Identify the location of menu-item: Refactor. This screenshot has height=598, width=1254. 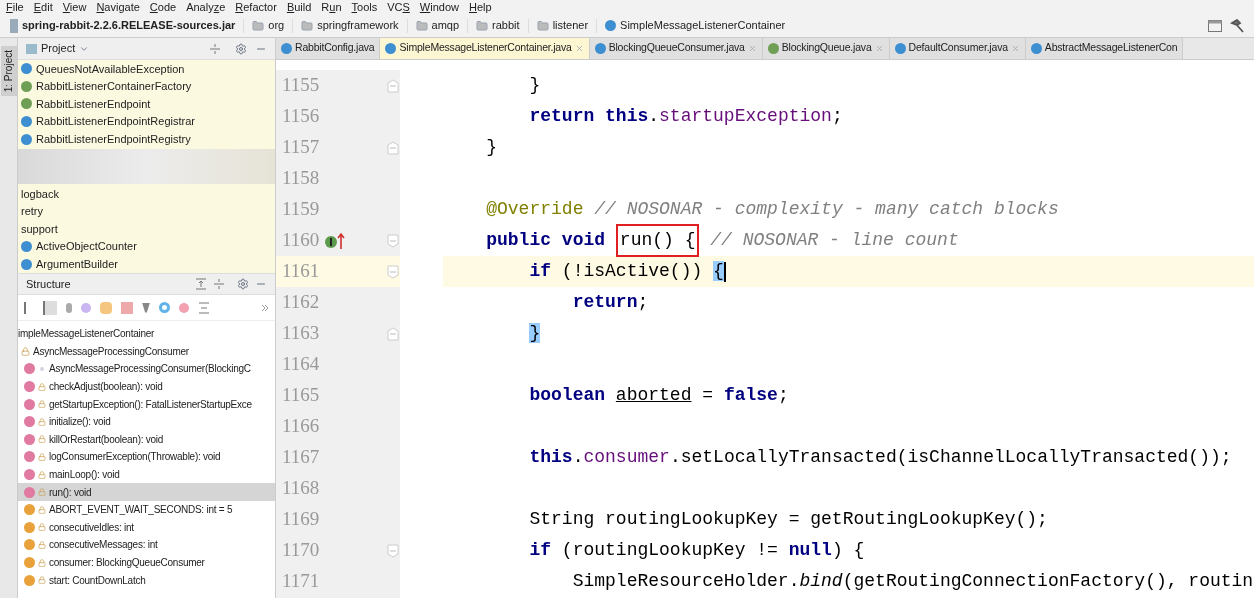
(256, 8).